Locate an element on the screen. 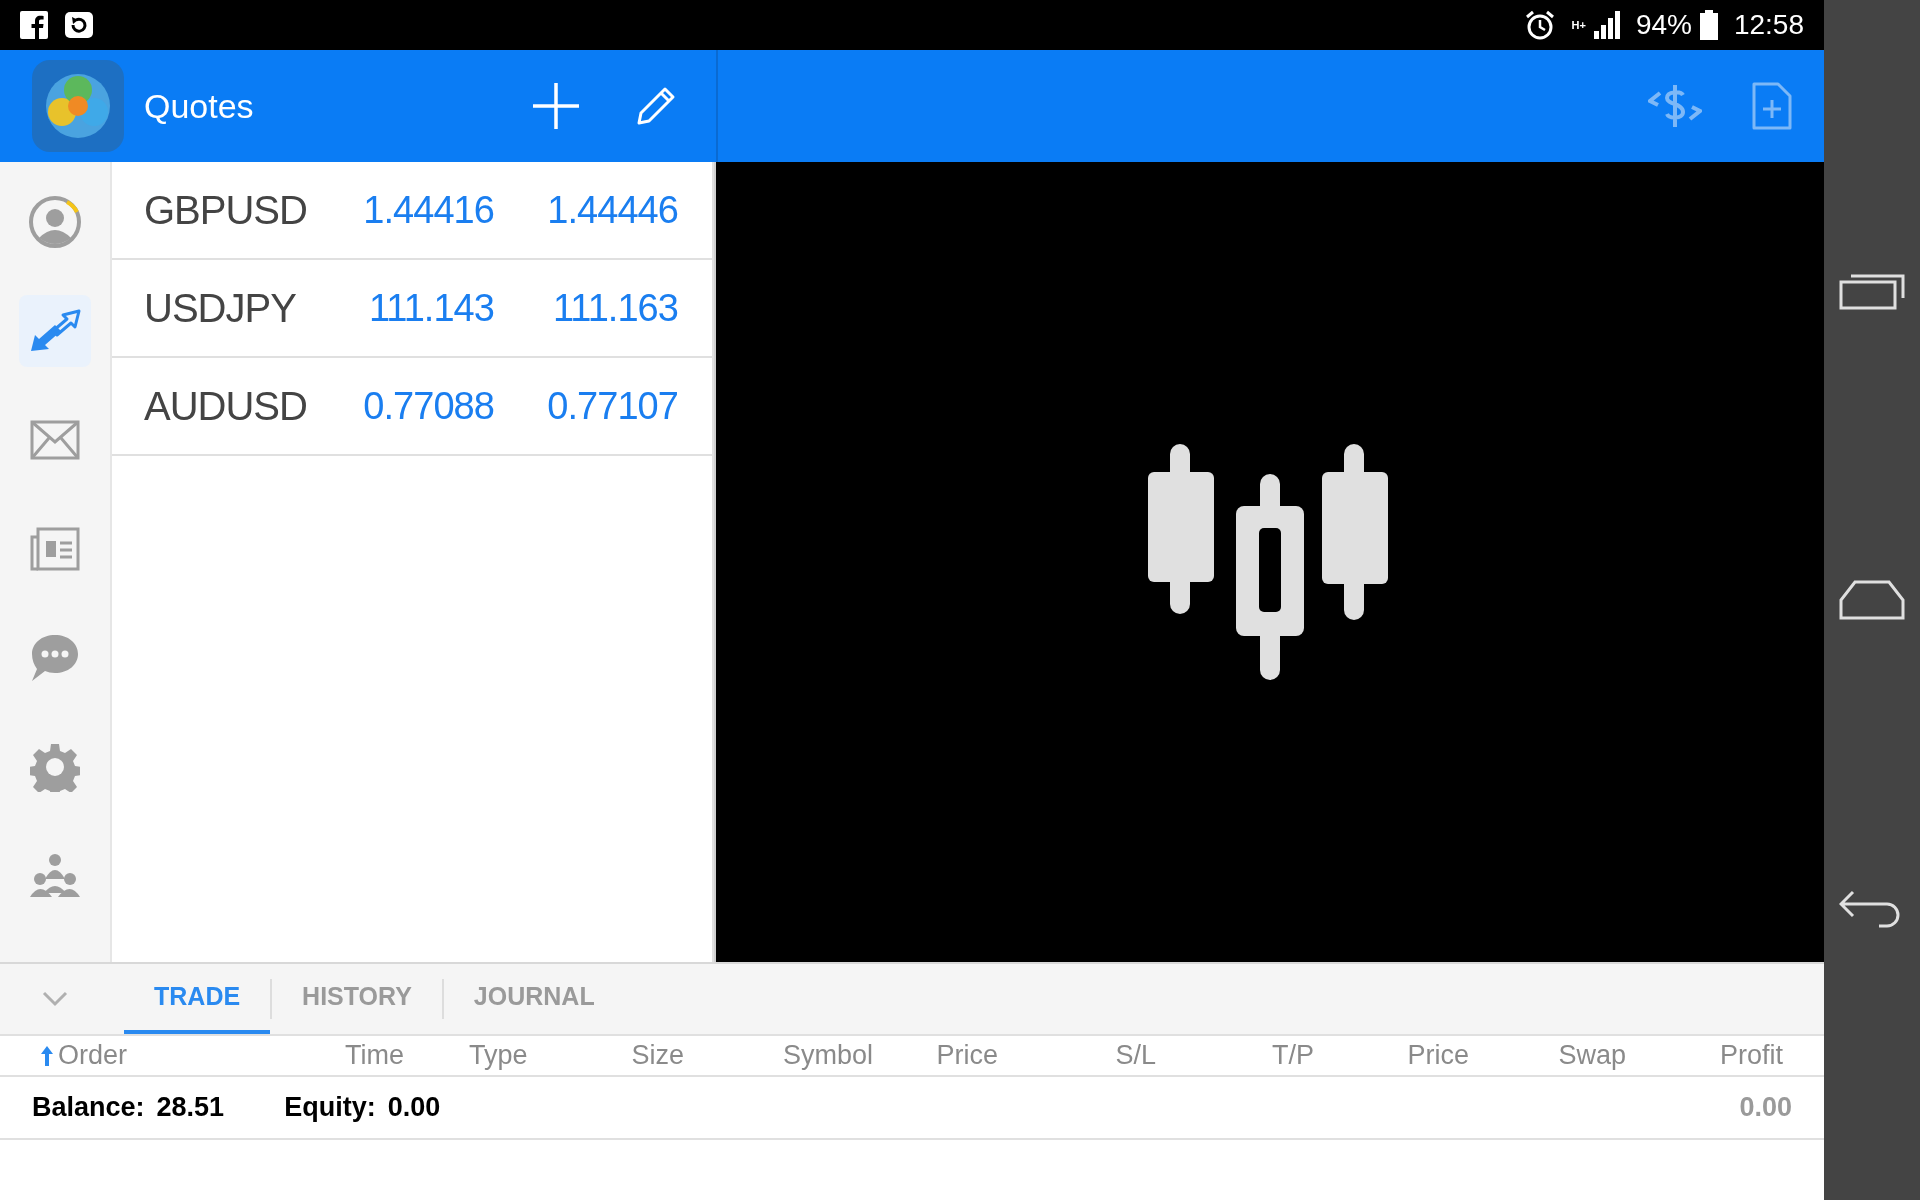 The image size is (1920, 1200). profit-total: 0.00 is located at coordinates (1765, 1108).